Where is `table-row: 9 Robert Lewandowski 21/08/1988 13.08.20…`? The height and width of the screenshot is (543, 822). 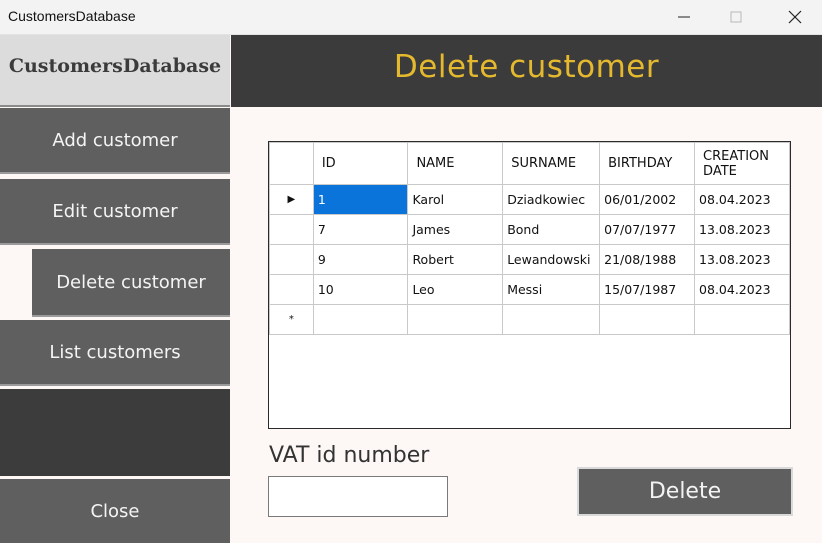
table-row: 9 Robert Lewandowski 21/08/1988 13.08.20… is located at coordinates (529, 259).